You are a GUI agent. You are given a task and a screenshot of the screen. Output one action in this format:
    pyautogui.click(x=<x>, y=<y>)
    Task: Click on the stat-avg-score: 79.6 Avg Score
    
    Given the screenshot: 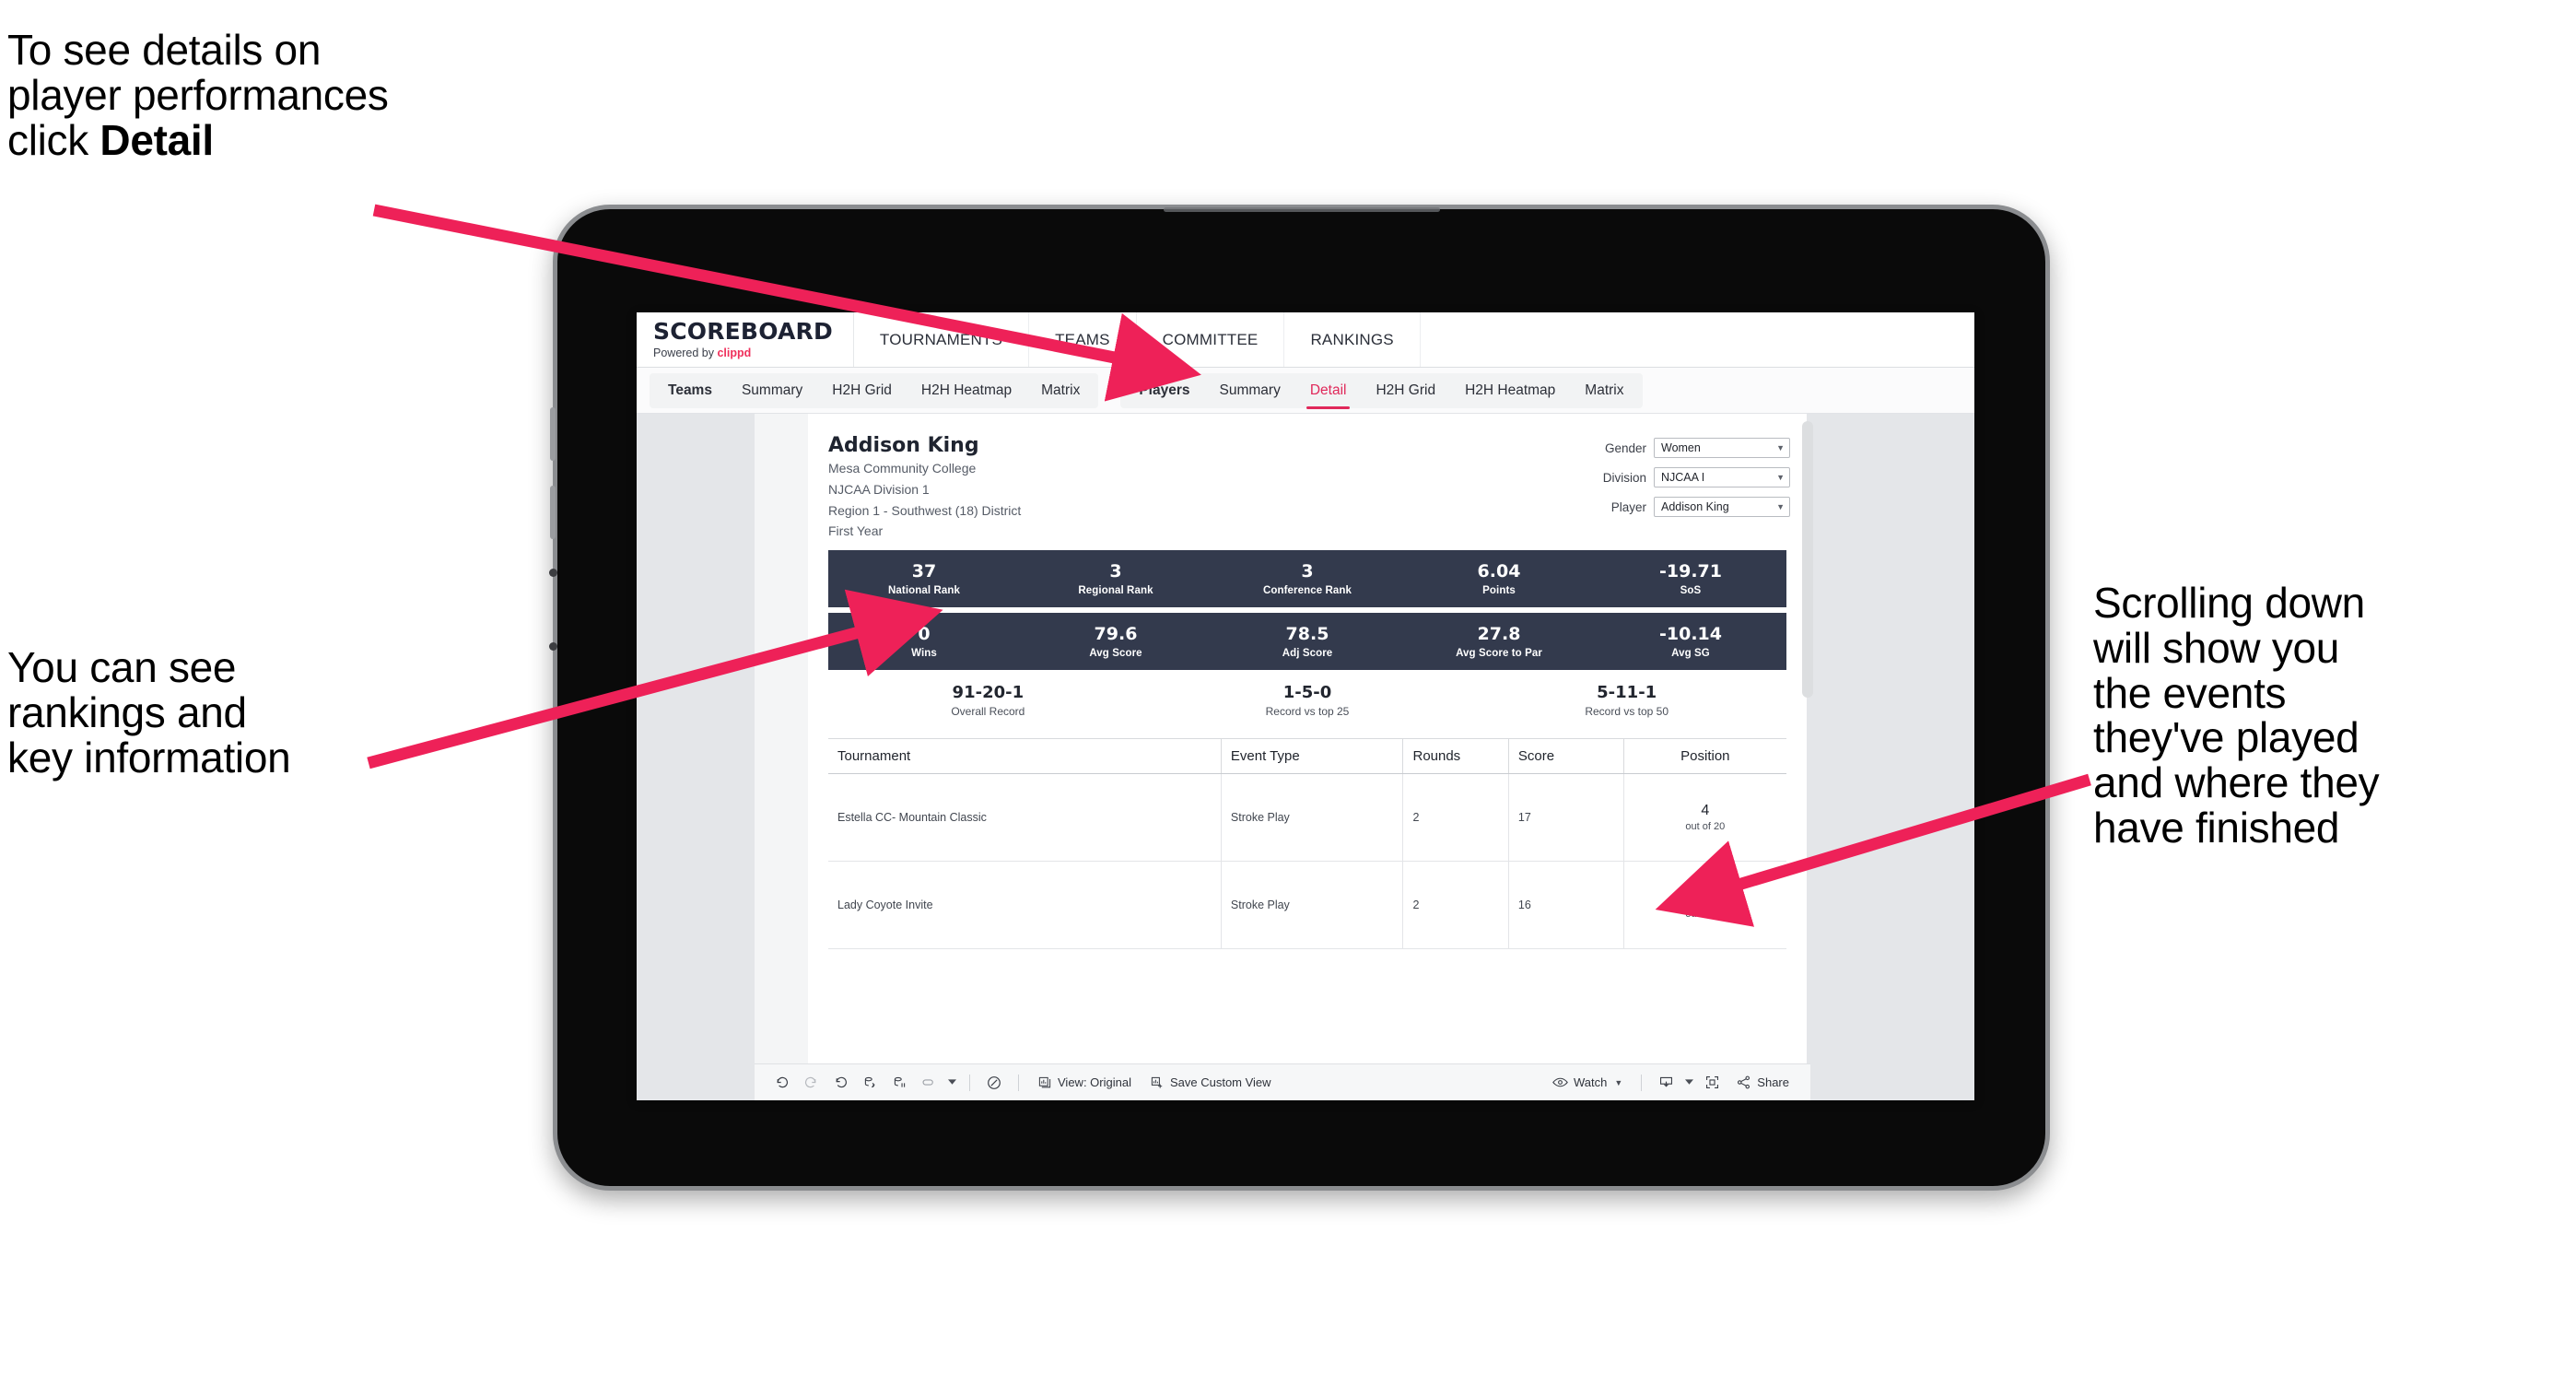 What is the action you would take?
    pyautogui.click(x=1116, y=641)
    